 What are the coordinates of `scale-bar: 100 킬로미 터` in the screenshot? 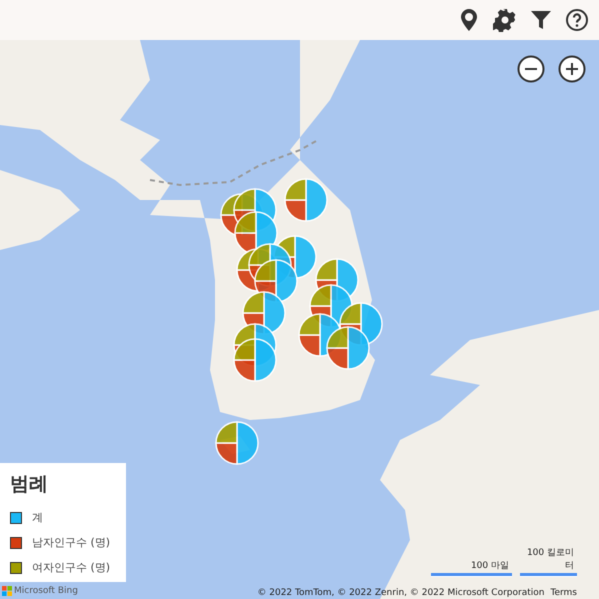 It's located at (548, 561).